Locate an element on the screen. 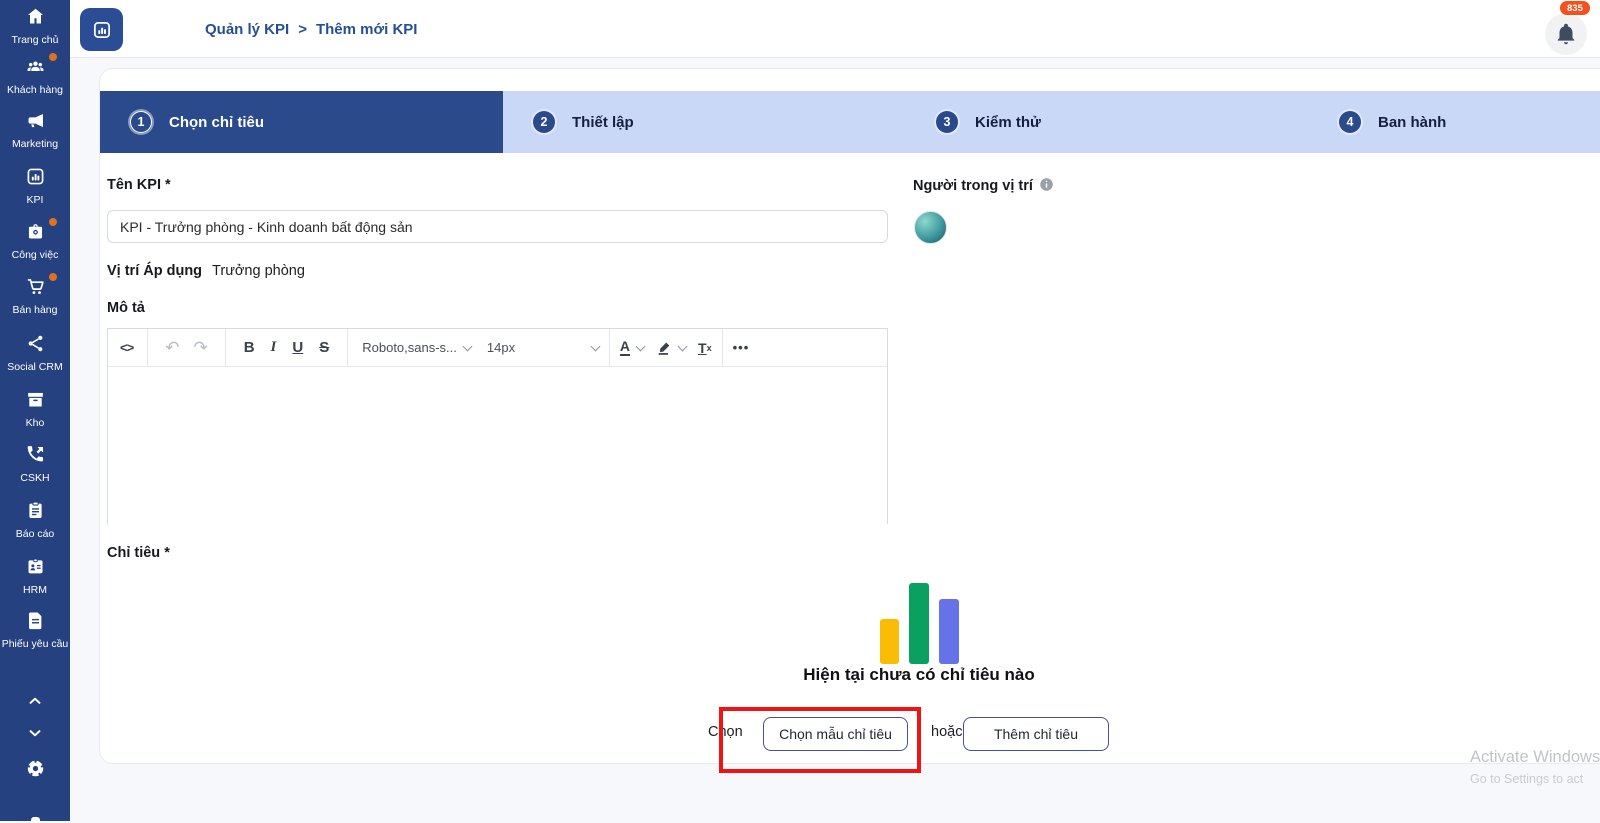 The width and height of the screenshot is (1600, 823). info-icon is located at coordinates (1046, 184).